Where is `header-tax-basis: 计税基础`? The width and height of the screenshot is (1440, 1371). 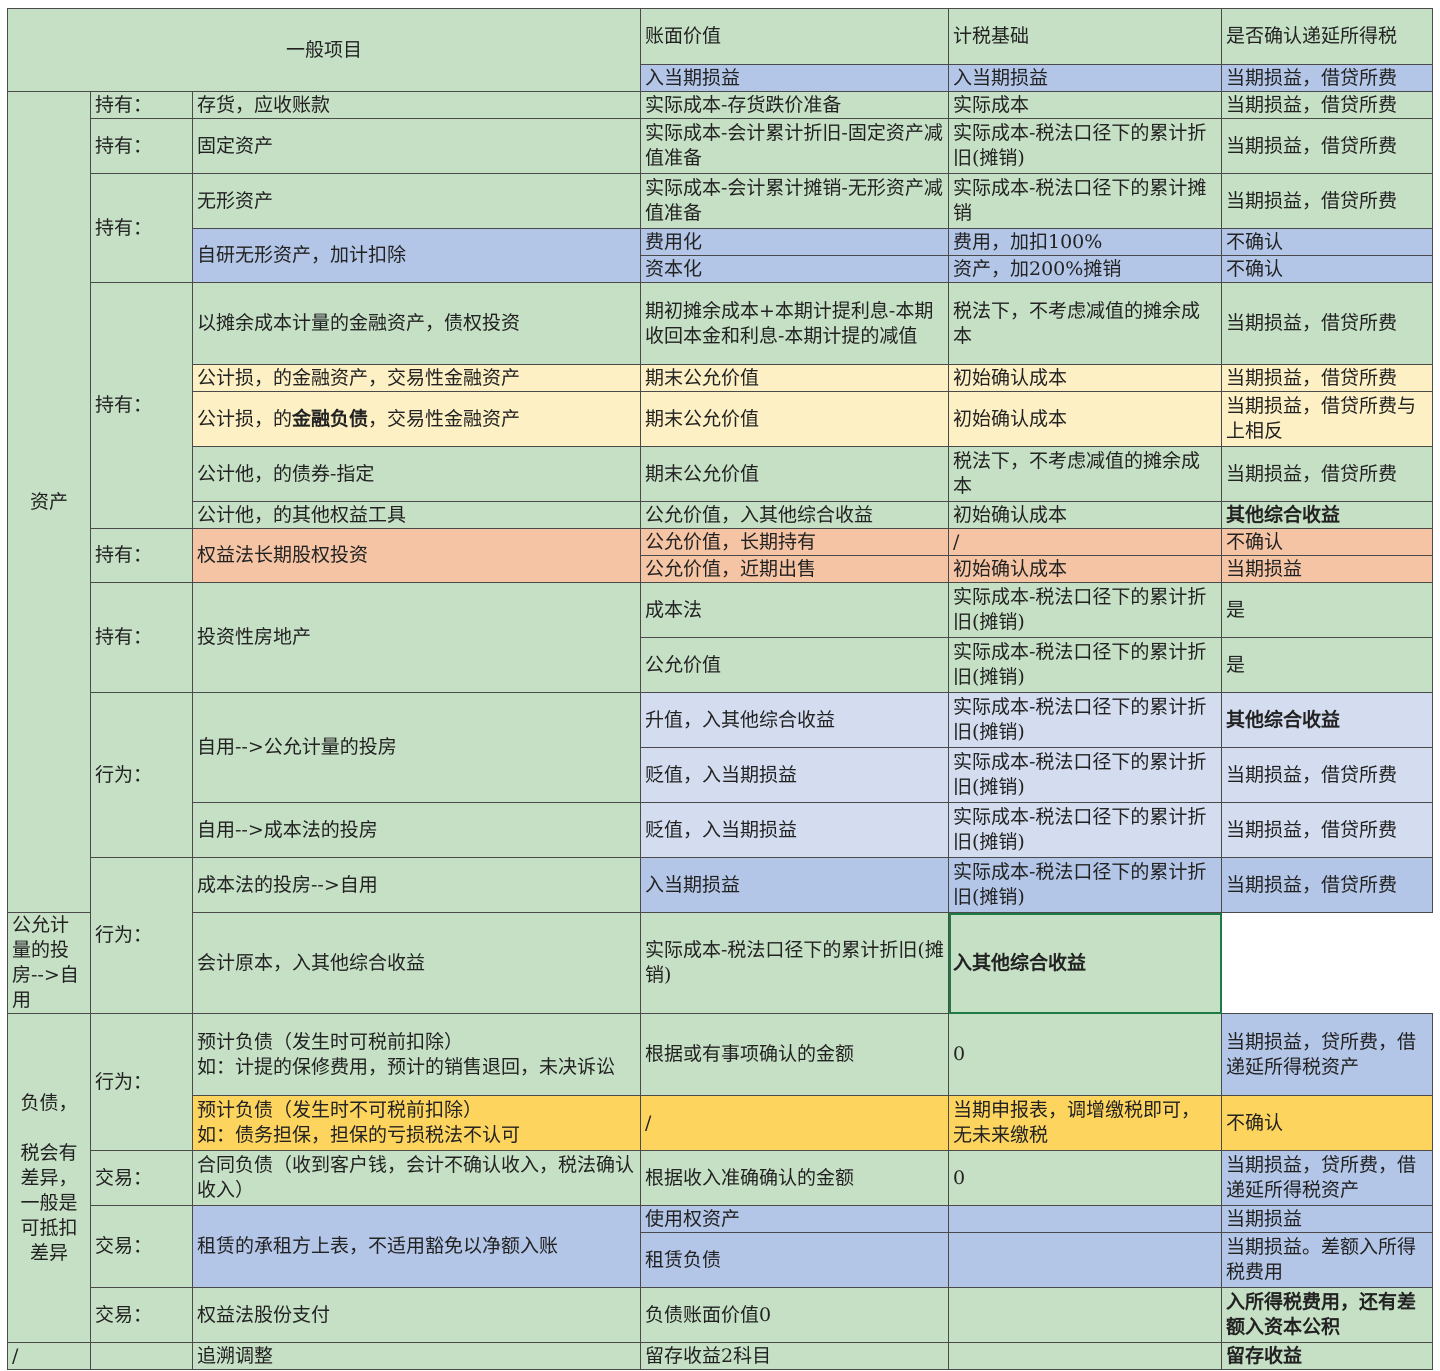 header-tax-basis: 计税基础 is located at coordinates (1085, 36).